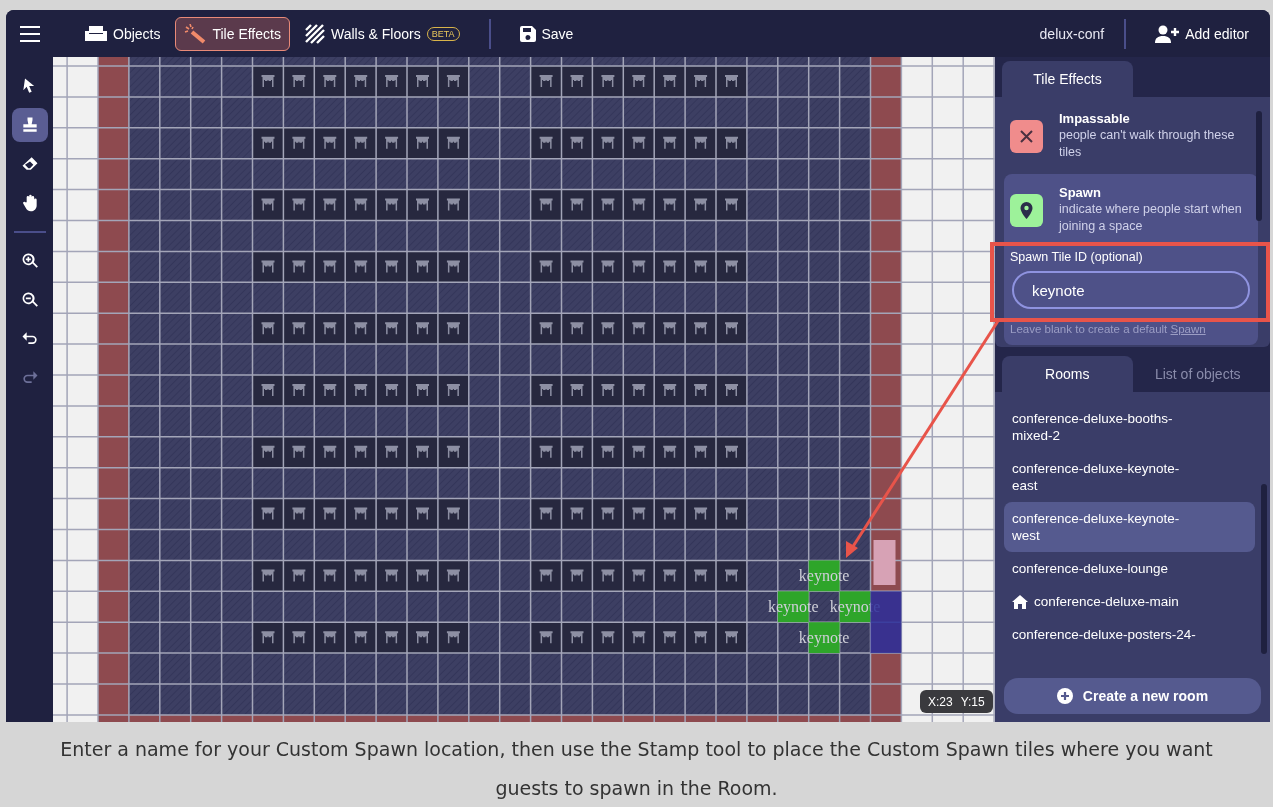  I want to click on x-coordinate: X:23, so click(940, 701).